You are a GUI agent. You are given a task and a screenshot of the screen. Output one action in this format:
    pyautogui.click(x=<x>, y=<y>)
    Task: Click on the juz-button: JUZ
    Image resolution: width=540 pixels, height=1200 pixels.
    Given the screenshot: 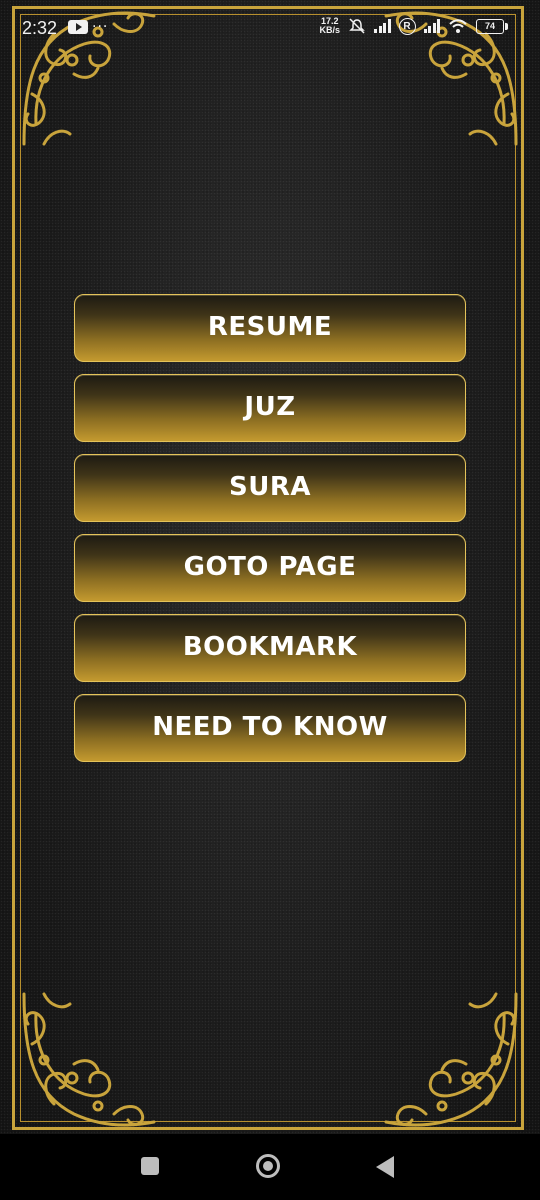 What is the action you would take?
    pyautogui.click(x=270, y=408)
    